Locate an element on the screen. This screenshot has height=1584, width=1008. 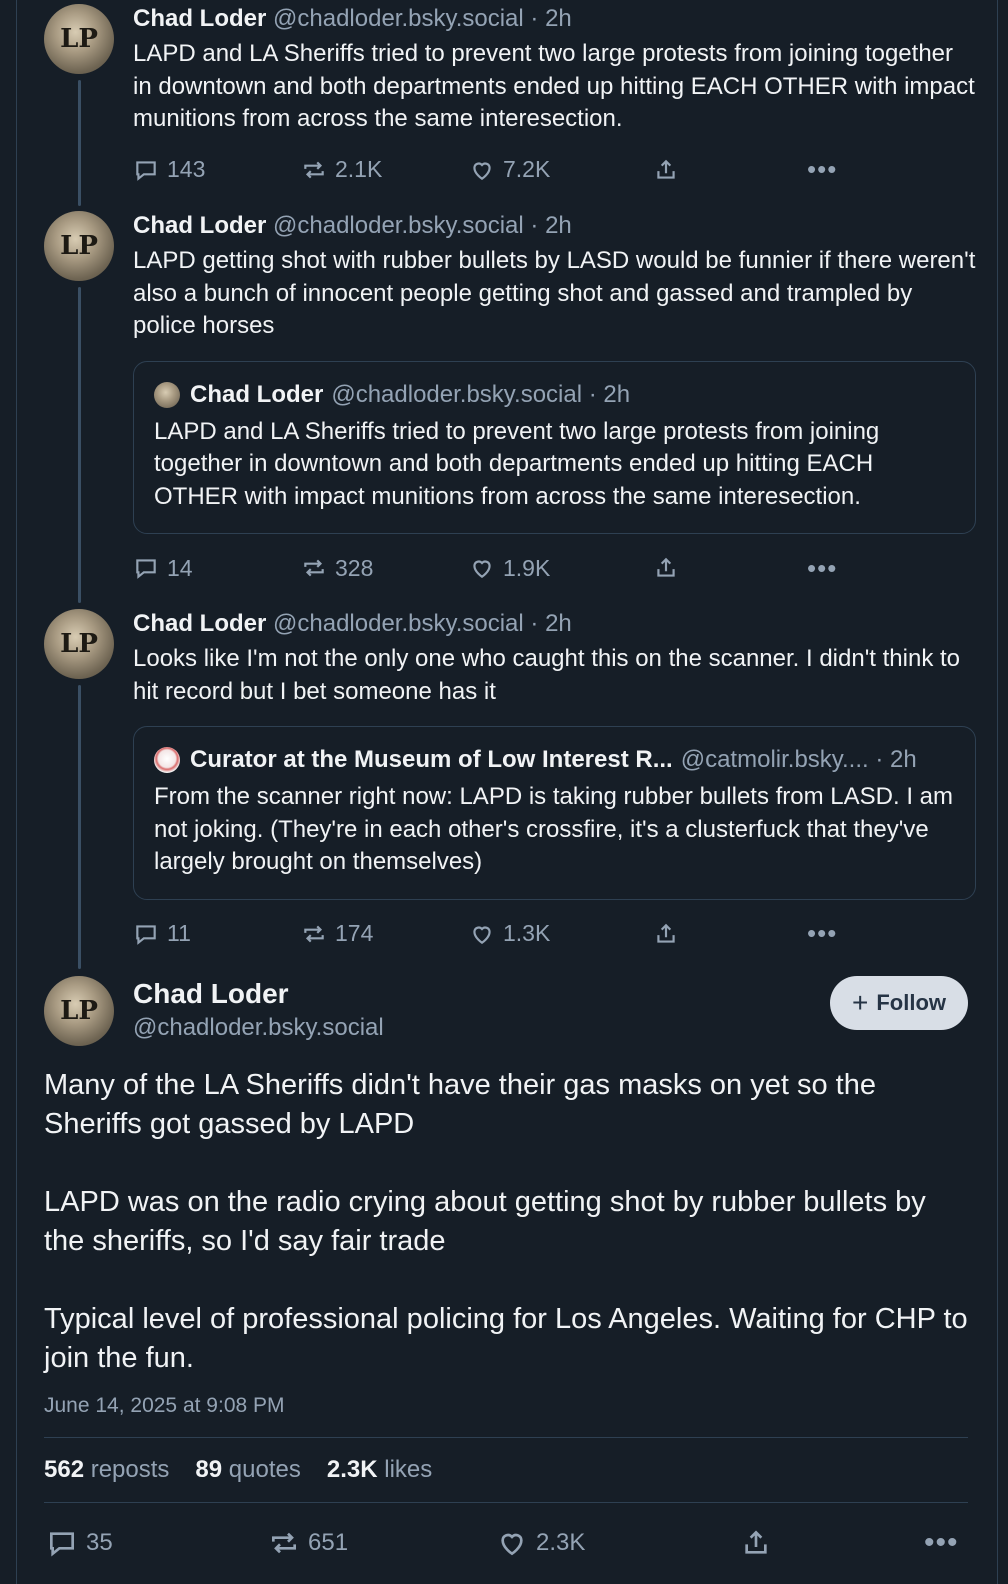
like-button: 2.3K is located at coordinates (540, 1543).